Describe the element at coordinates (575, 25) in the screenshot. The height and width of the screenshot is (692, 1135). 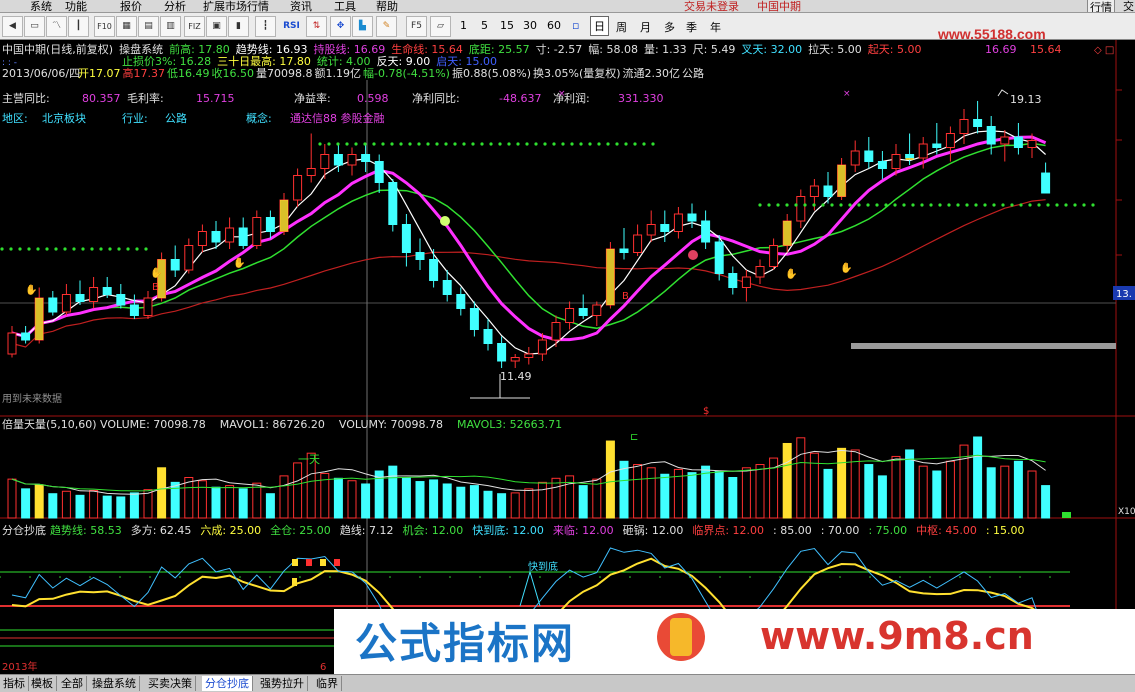
I see `period-more-icon: ▫` at that location.